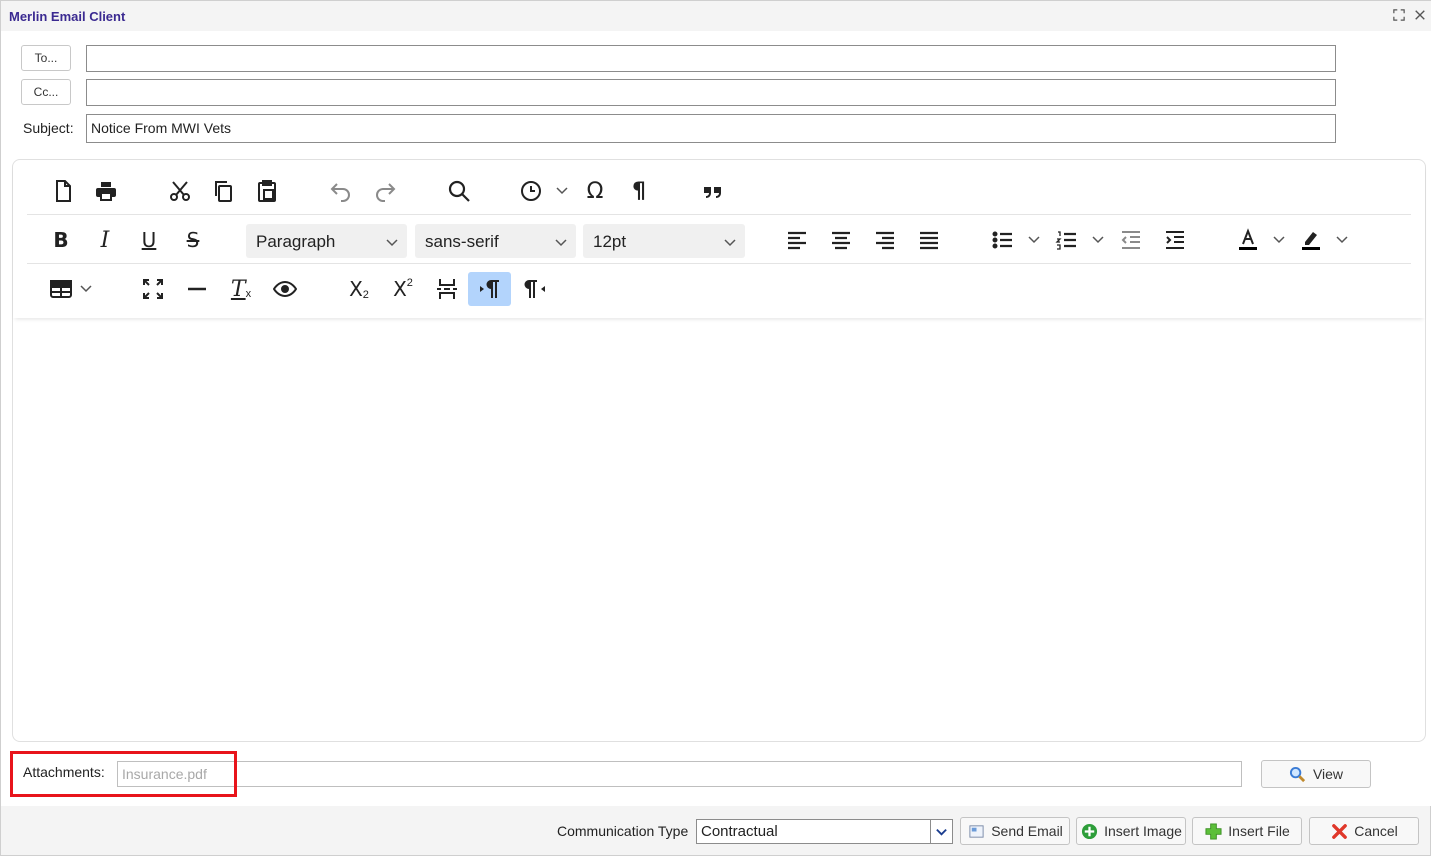 This screenshot has width=1431, height=856. I want to click on attachments-highlight-box, so click(123, 774).